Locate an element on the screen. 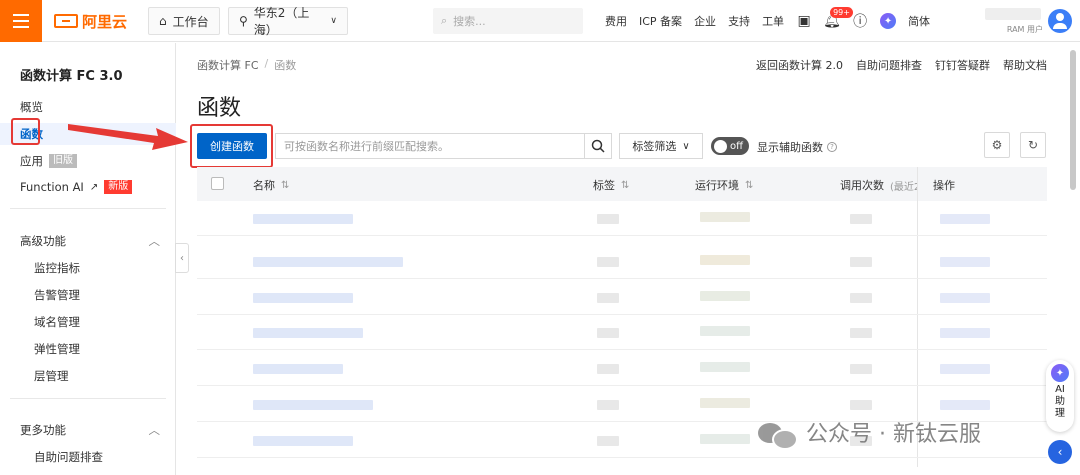  sidebar-item-elasticity: 弹性管理 is located at coordinates (57, 349).